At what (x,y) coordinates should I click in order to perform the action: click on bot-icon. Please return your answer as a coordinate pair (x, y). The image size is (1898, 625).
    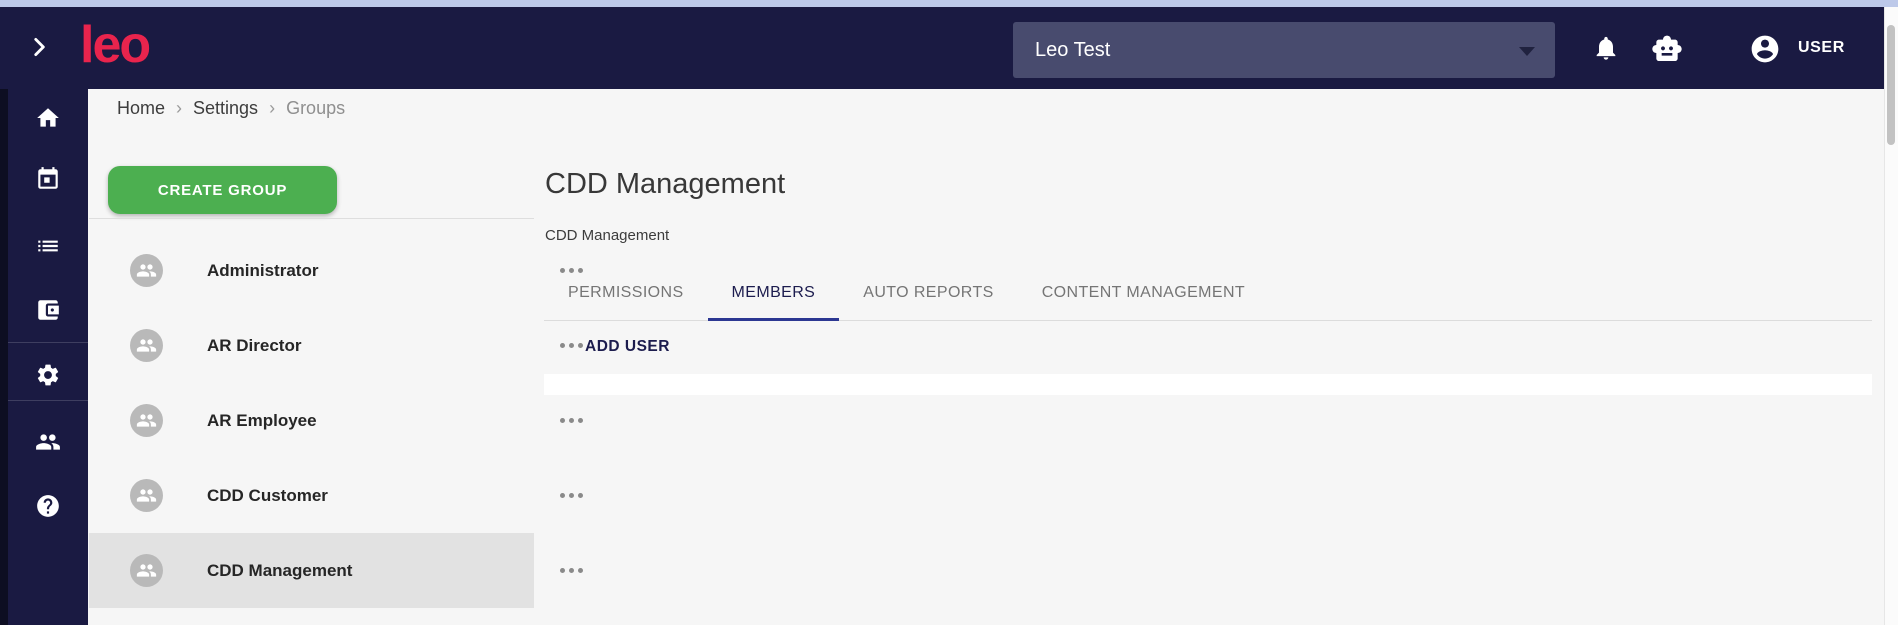
    Looking at the image, I should click on (1667, 48).